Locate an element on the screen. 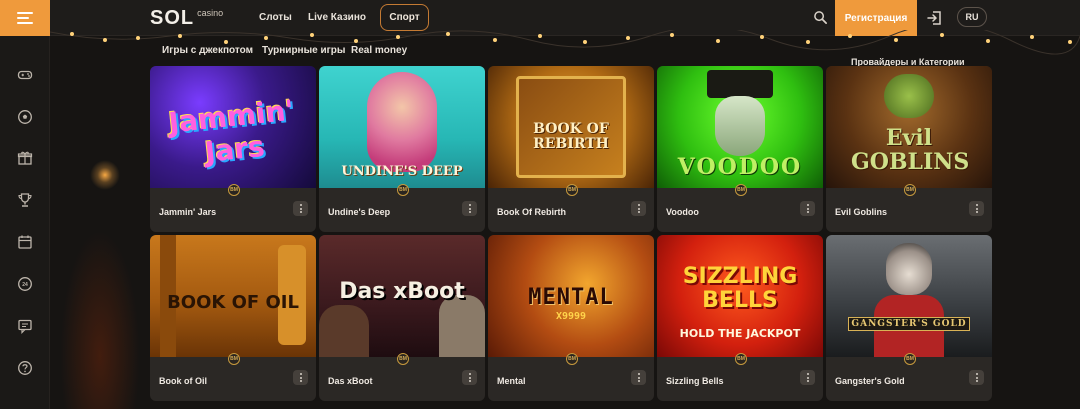 The height and width of the screenshot is (409, 1080). game-art-subtitle: X9999 is located at coordinates (571, 316).